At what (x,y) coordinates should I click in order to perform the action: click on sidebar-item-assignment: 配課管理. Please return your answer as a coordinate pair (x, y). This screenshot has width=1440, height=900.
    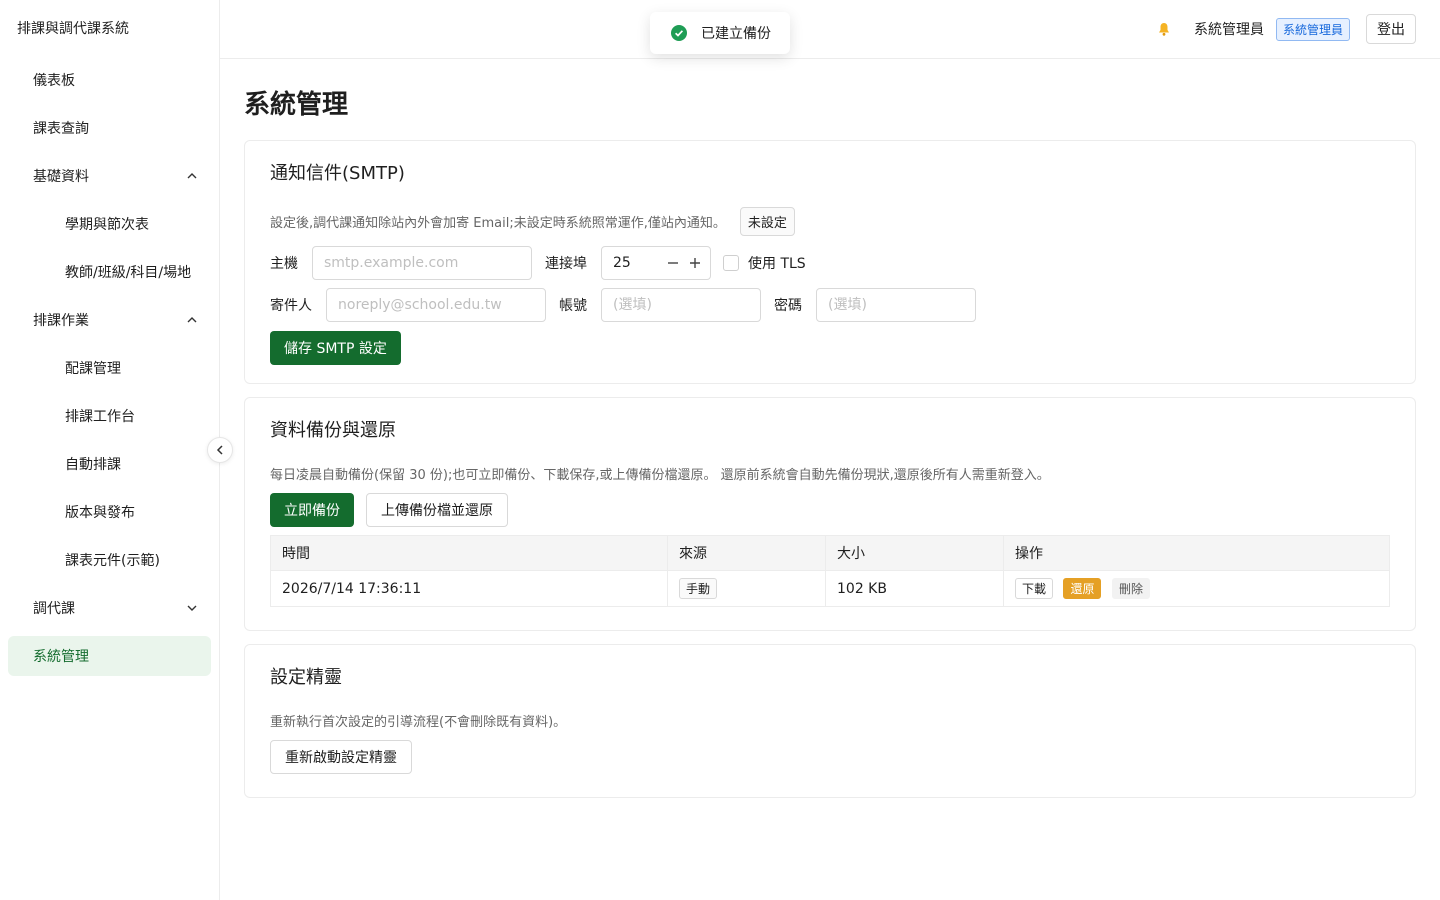
    Looking at the image, I should click on (109, 368).